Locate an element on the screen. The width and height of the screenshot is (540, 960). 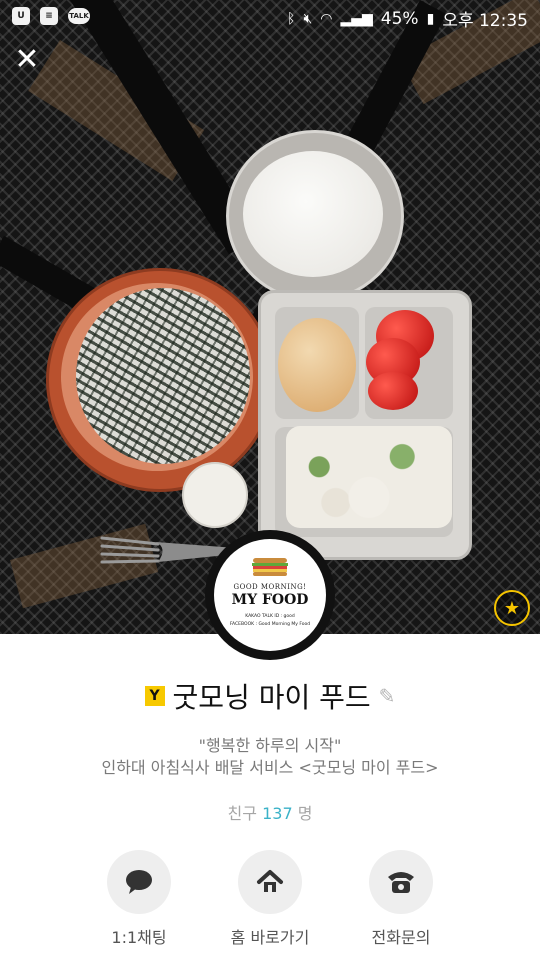
logo-brand: MY FOOD is located at coordinates (270, 600).